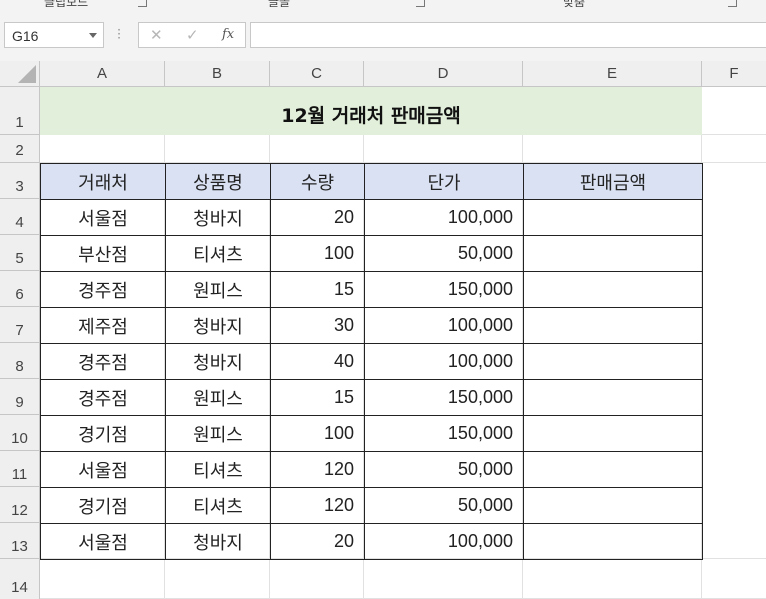  Describe the element at coordinates (19, 546) in the screenshot. I see `row-number: 13` at that location.